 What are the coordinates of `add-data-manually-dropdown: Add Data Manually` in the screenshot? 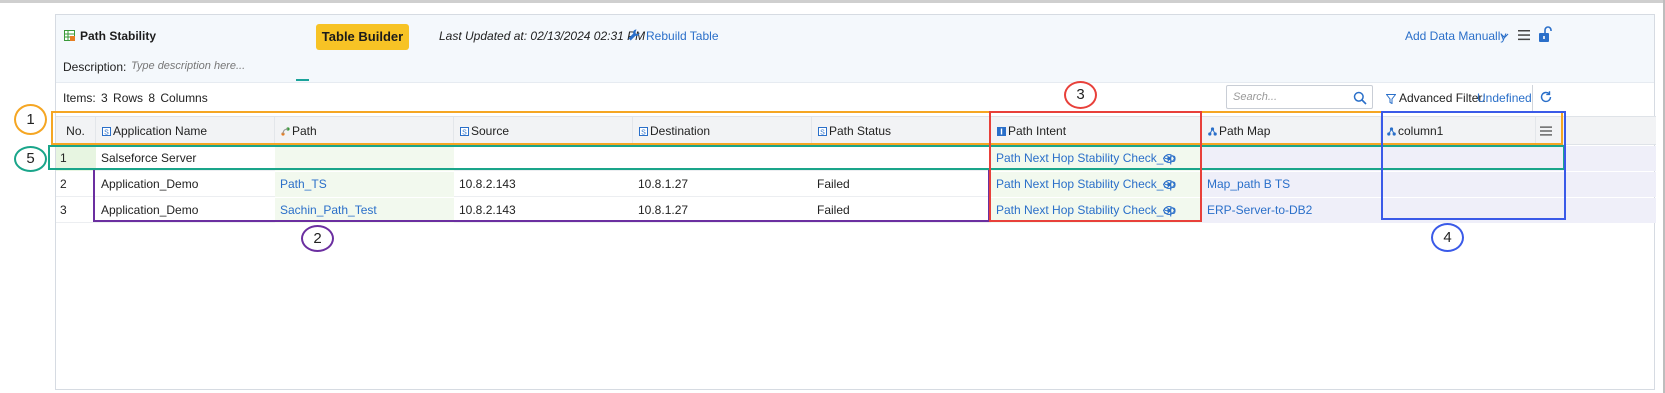 It's located at (1455, 36).